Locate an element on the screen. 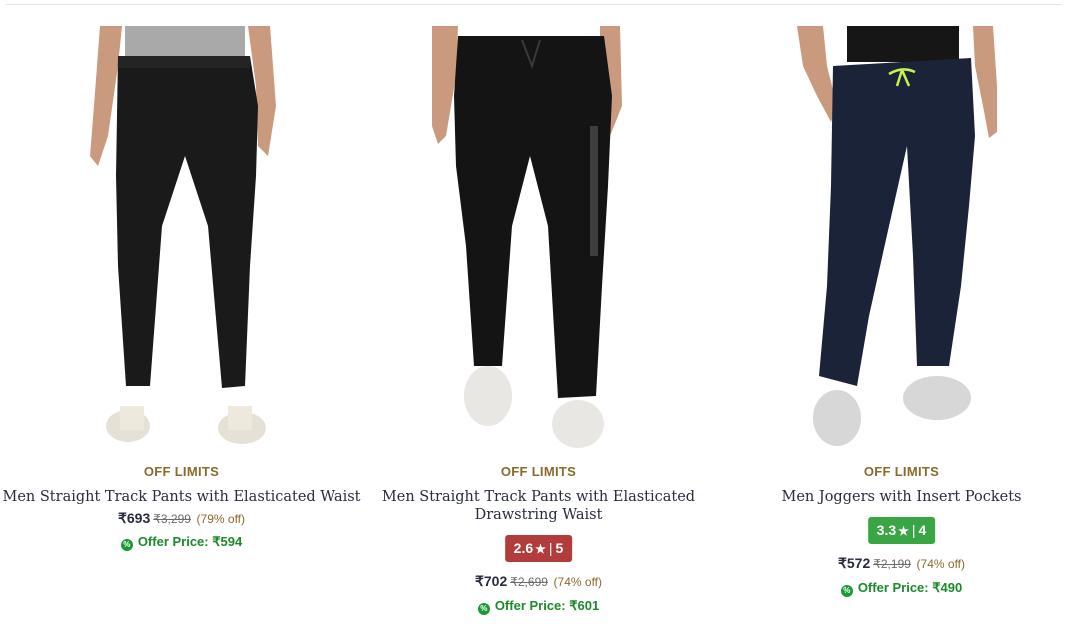  price-row: ₹693 ₹3,299 (79% off) is located at coordinates (181, 518).